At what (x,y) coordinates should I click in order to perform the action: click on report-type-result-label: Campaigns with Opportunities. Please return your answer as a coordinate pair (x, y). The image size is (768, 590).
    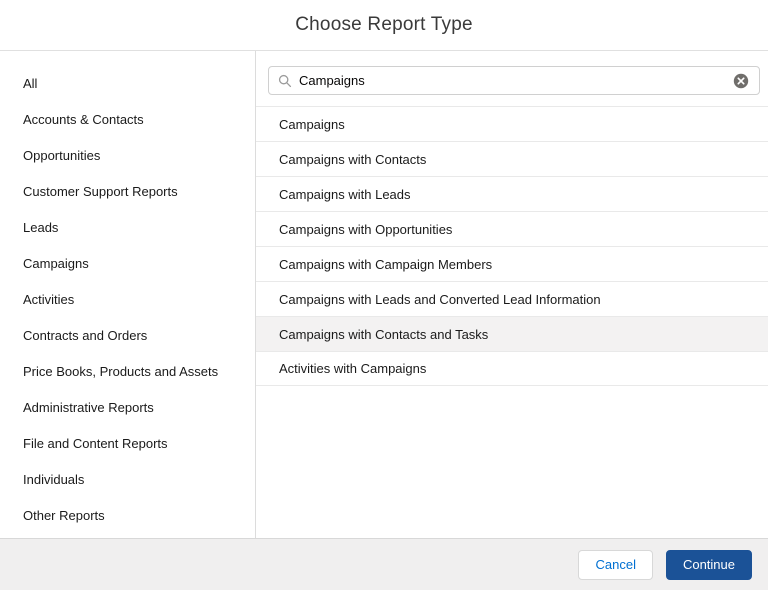
    Looking at the image, I should click on (366, 229).